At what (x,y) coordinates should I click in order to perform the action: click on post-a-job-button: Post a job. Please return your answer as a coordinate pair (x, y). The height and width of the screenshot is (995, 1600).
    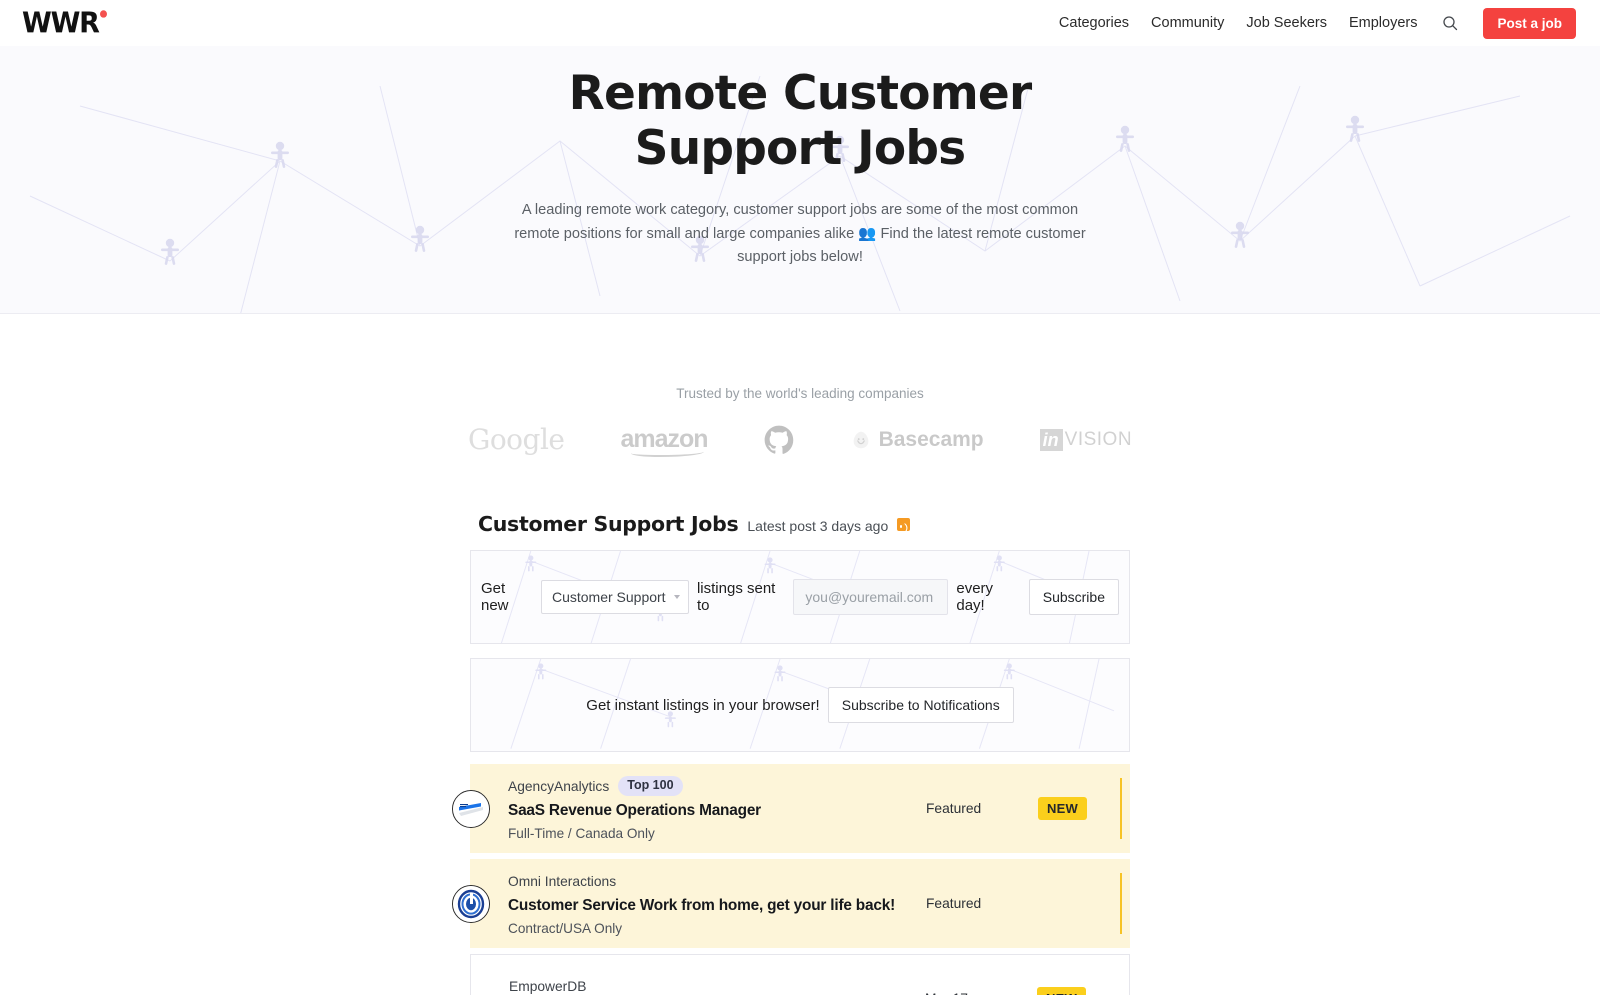
    Looking at the image, I should click on (1529, 23).